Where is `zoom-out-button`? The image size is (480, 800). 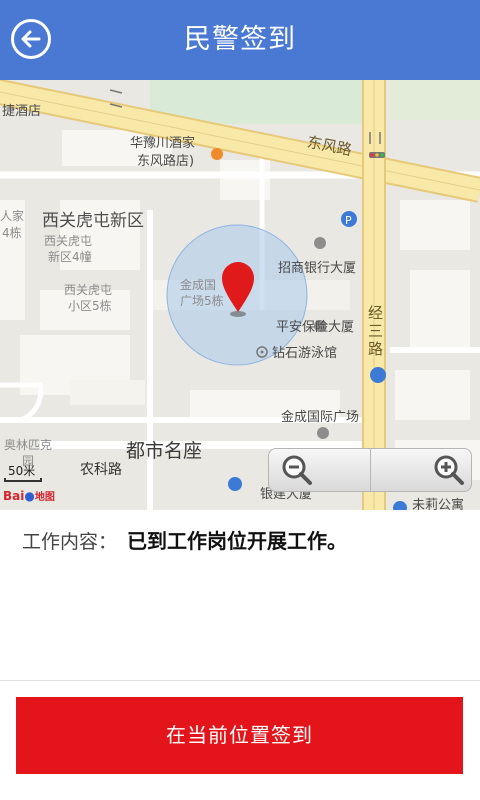 zoom-out-button is located at coordinates (319, 470).